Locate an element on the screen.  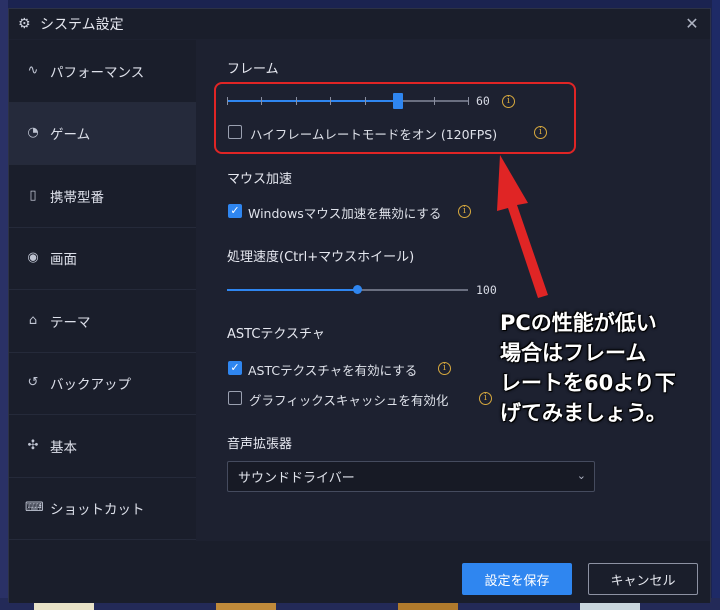
sidebar-item-label: ショットカット is located at coordinates (97, 510).